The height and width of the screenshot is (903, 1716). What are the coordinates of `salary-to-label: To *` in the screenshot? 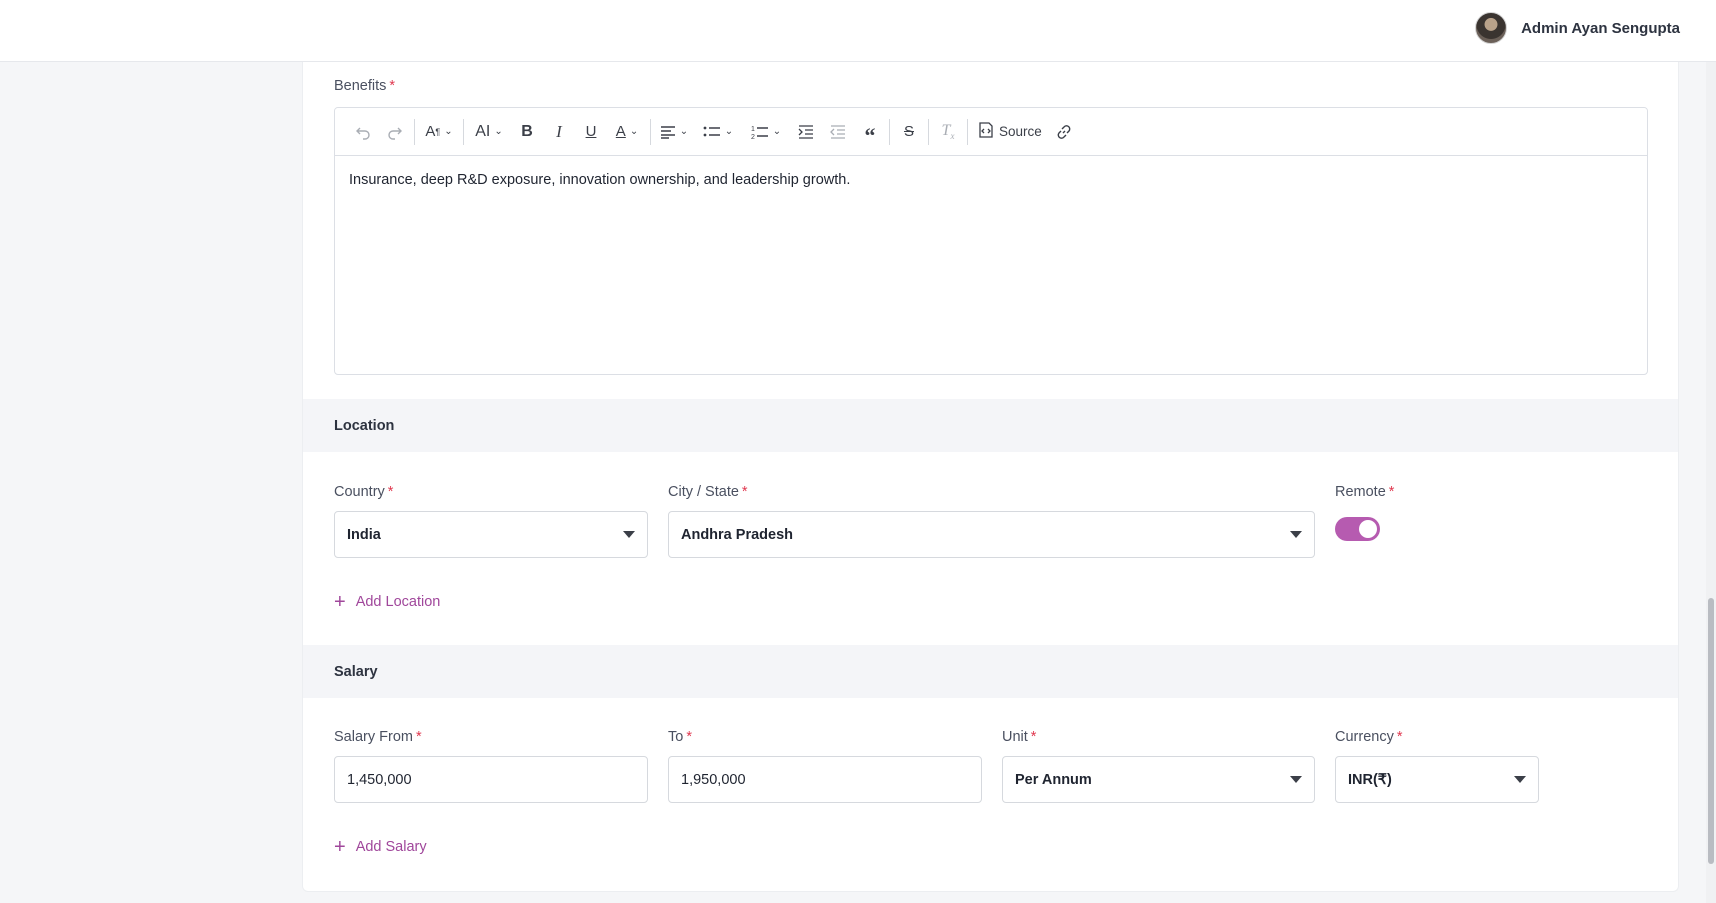 It's located at (680, 737).